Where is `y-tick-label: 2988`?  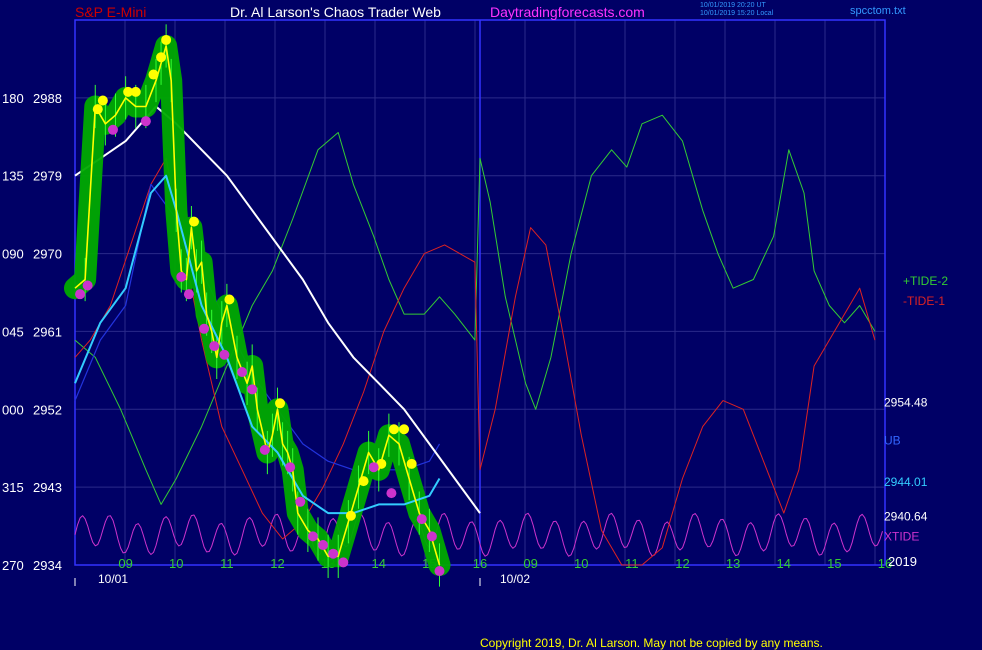
y-tick-label: 2988 is located at coordinates (47, 98).